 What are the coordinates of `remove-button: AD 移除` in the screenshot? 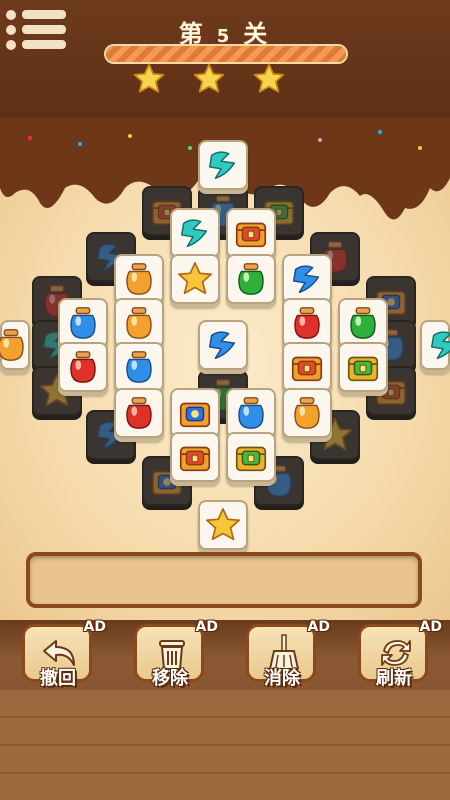 It's located at (176, 655).